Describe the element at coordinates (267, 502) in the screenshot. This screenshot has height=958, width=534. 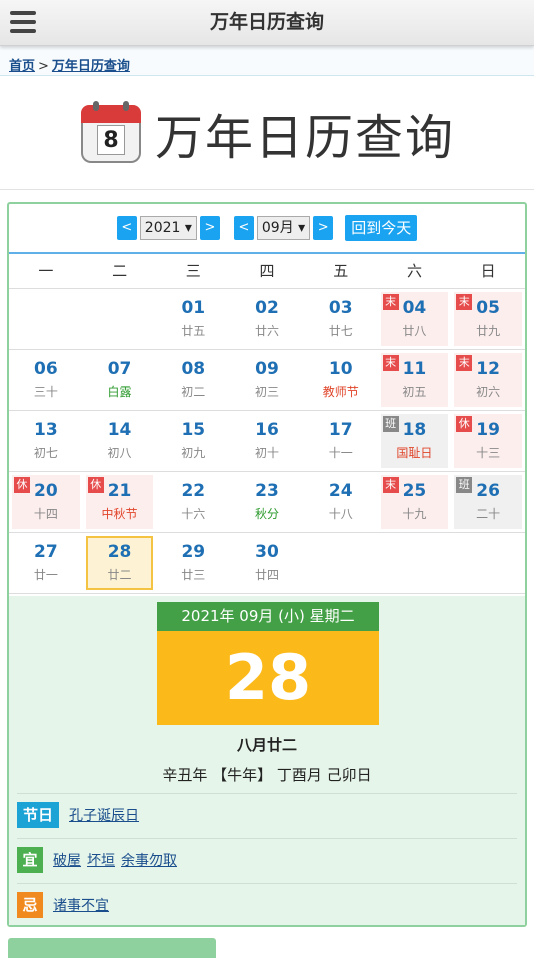
I see `day-cell: 23 秋分` at that location.